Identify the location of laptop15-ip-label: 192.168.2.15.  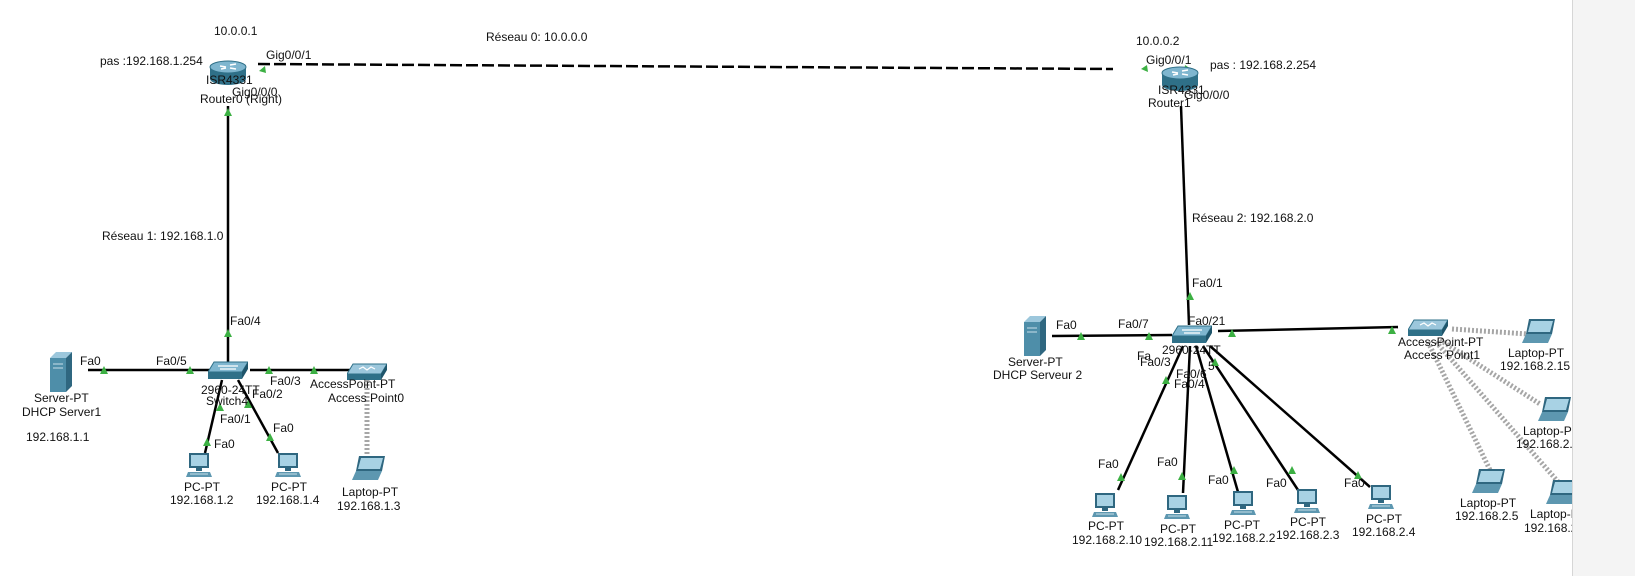
(1535, 366).